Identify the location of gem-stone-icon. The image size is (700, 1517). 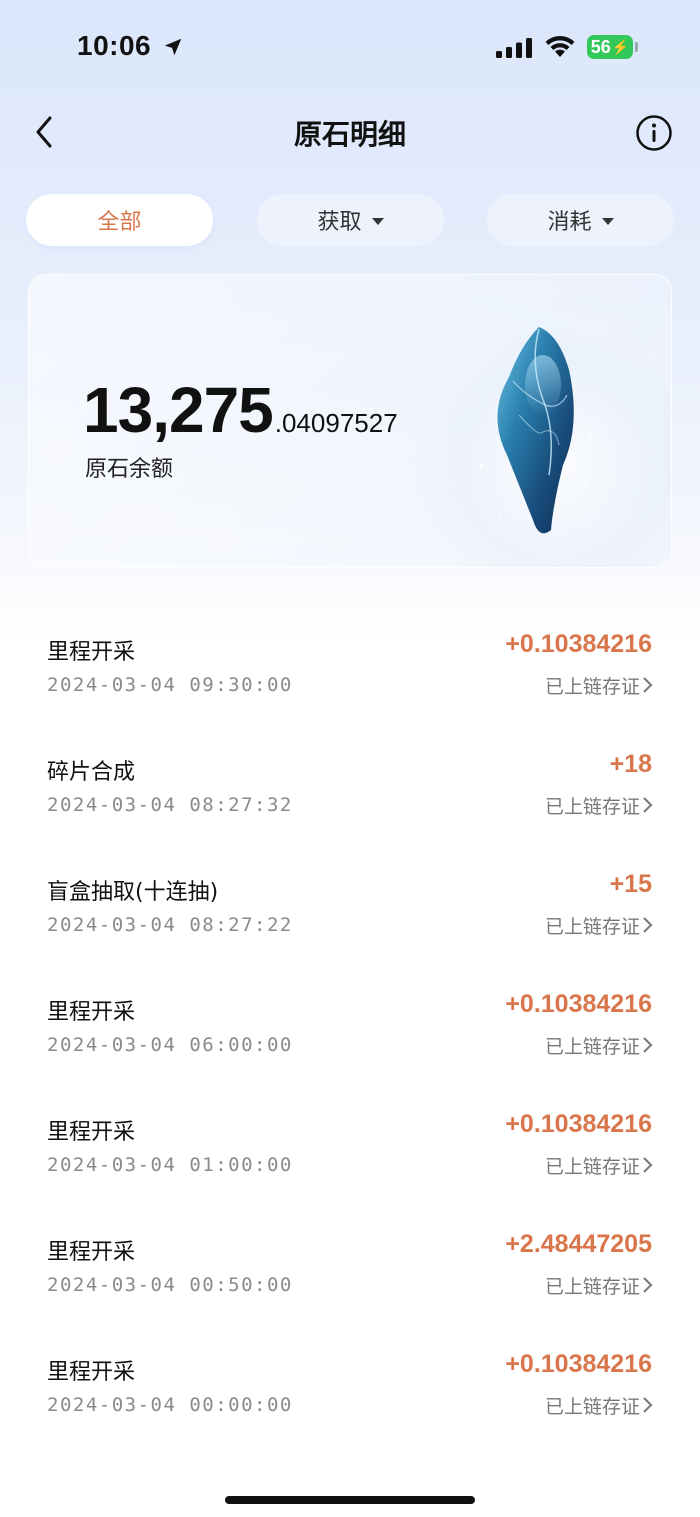
(536, 430).